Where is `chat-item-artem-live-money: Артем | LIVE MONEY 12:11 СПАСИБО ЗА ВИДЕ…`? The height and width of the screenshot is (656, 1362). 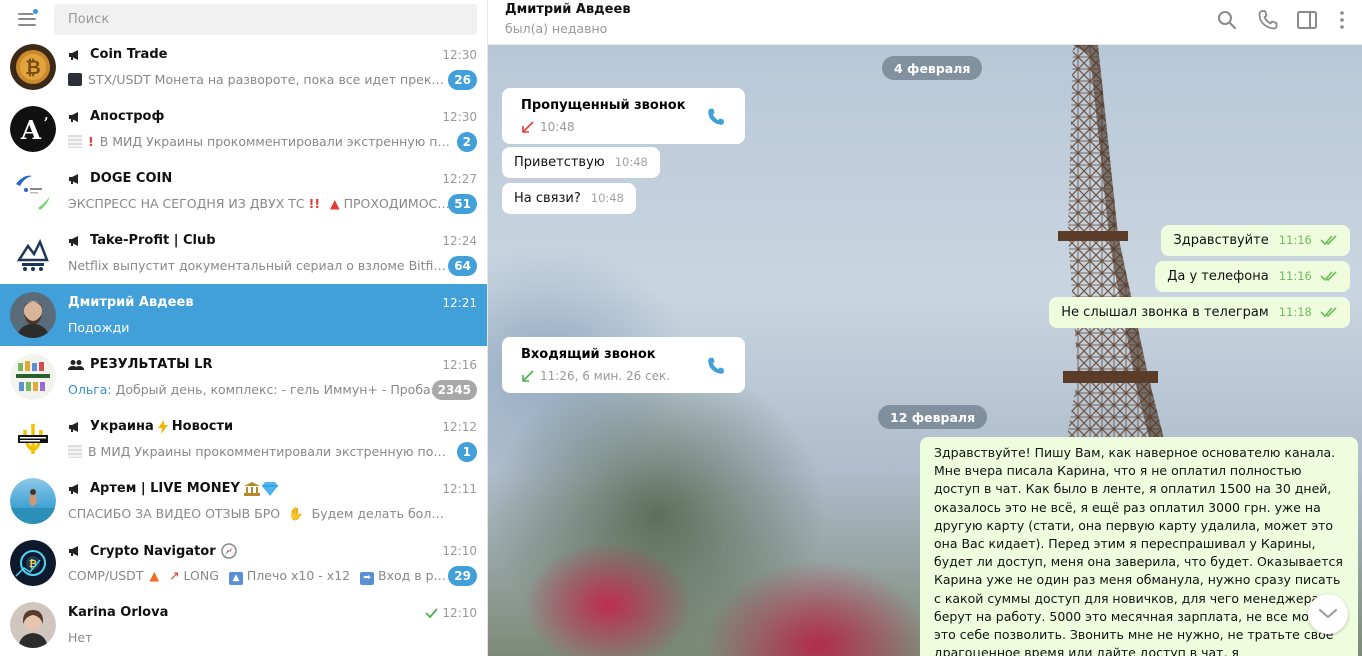 chat-item-artem-live-money: Артем | LIVE MONEY 12:11 СПАСИБО ЗА ВИДЕ… is located at coordinates (243, 501).